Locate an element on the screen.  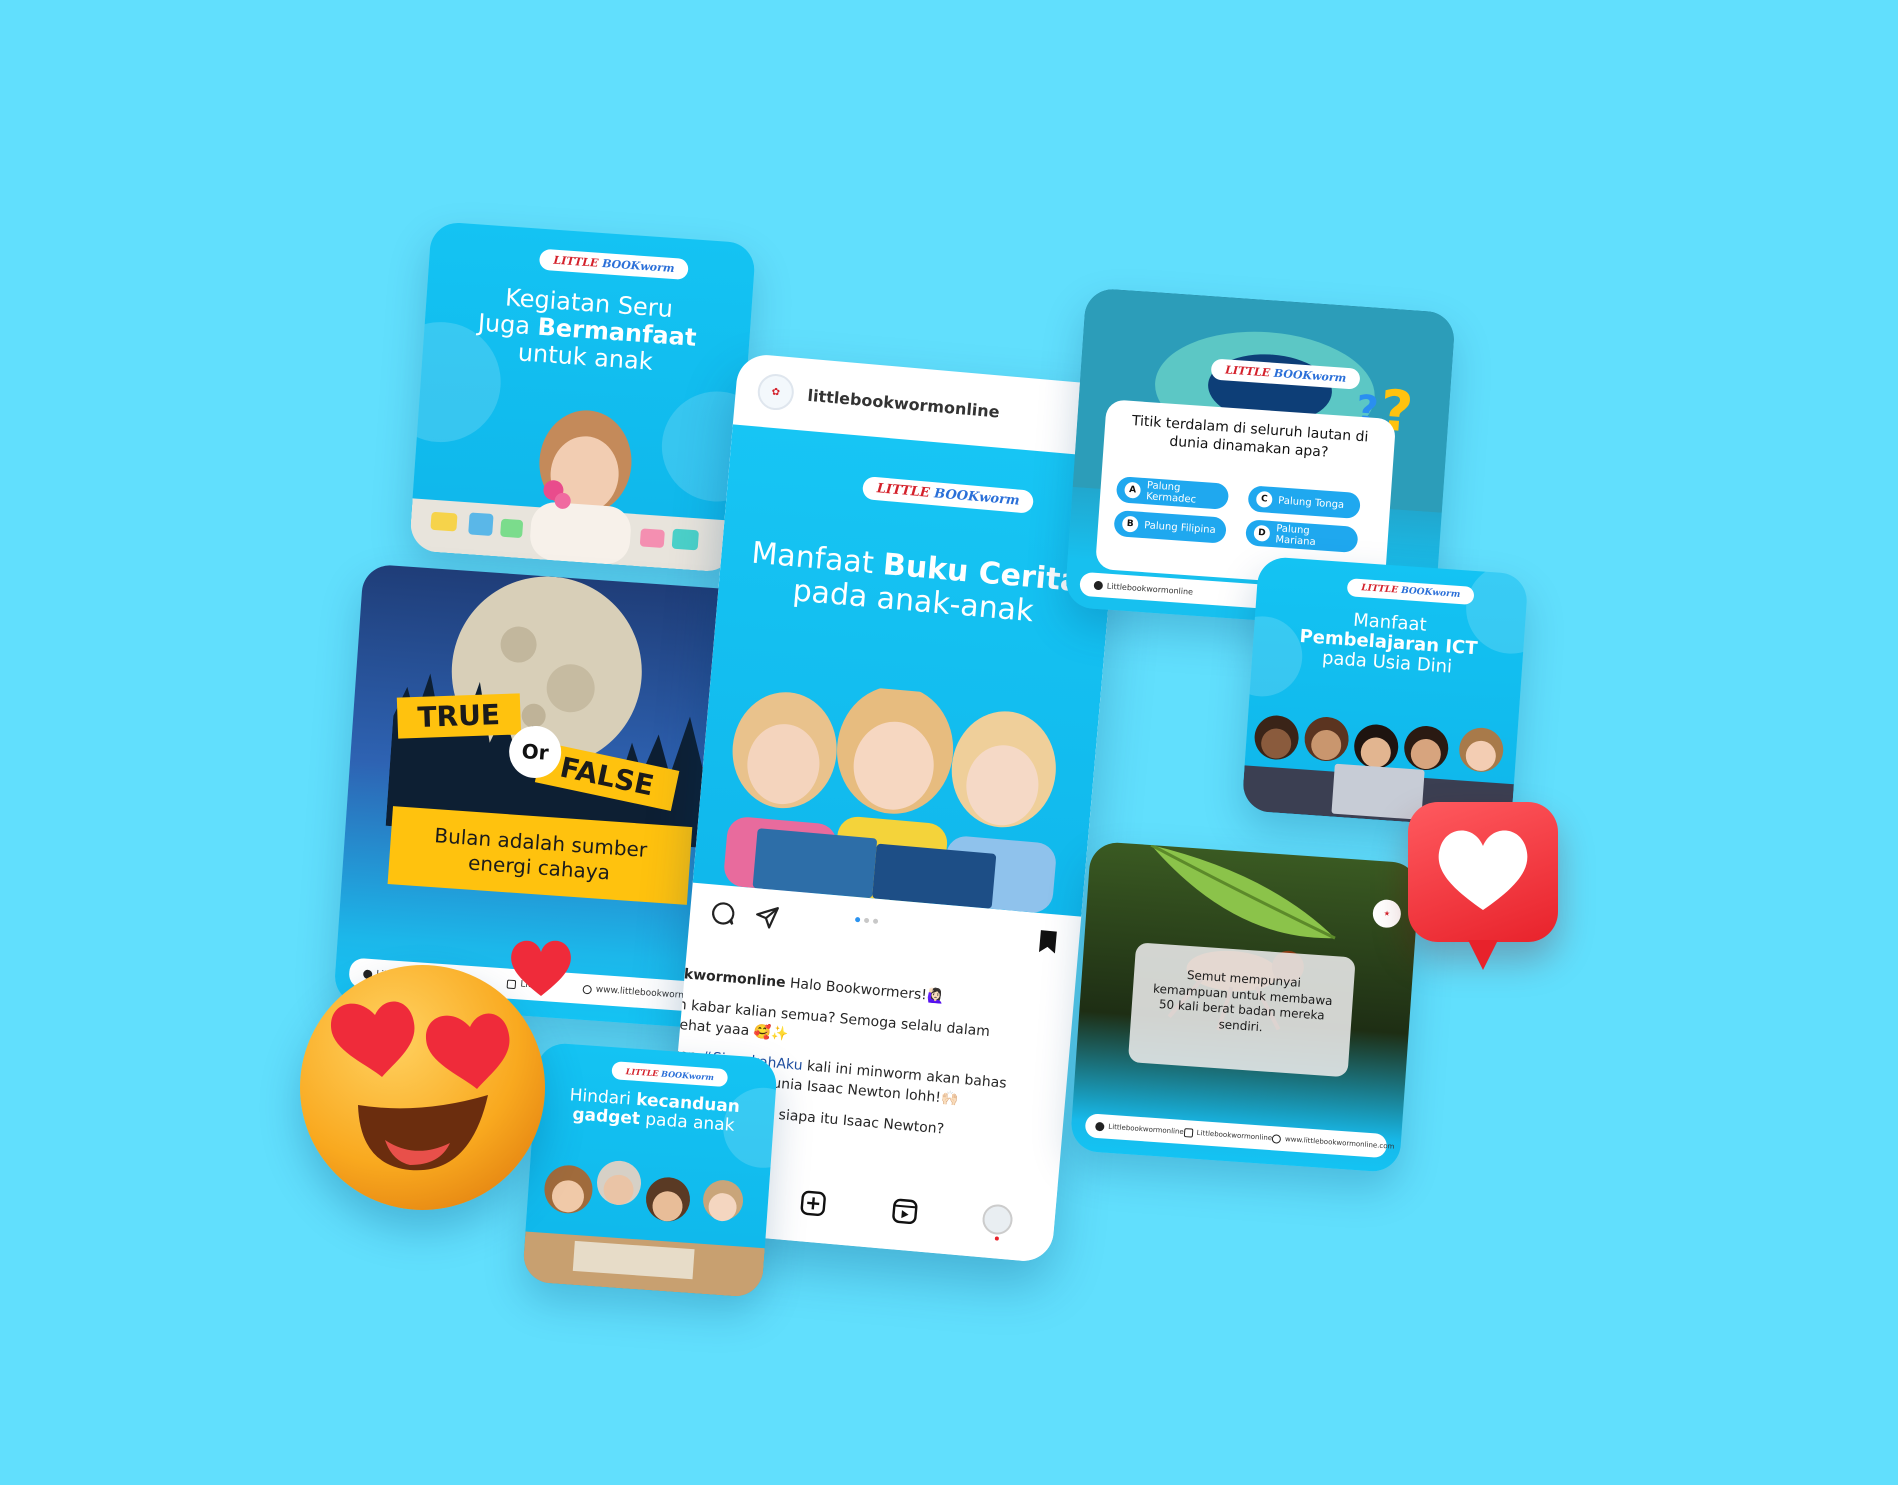
true-label: TRUE is located at coordinates (458, 716).